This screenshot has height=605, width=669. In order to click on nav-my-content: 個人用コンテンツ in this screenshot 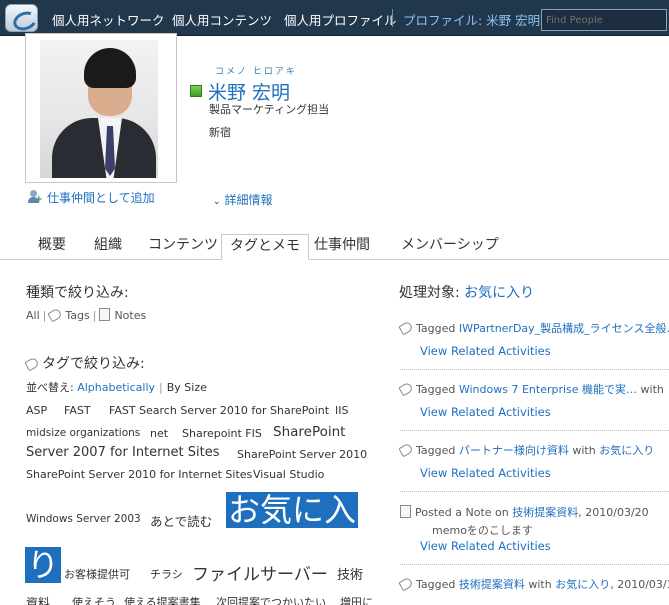, I will do `click(222, 19)`.